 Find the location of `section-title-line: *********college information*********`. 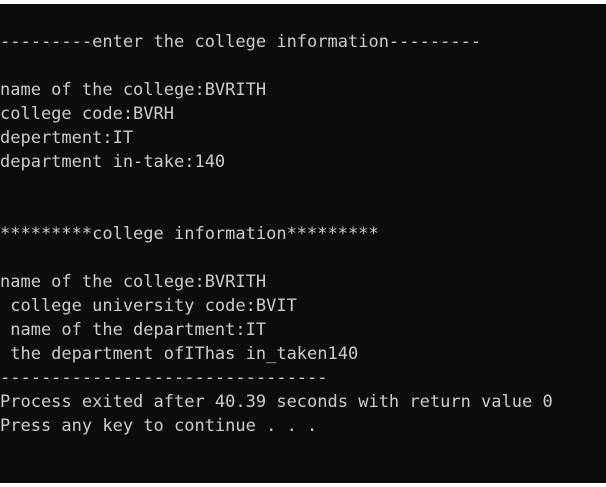

section-title-line: *********college information********* is located at coordinates (189, 234).